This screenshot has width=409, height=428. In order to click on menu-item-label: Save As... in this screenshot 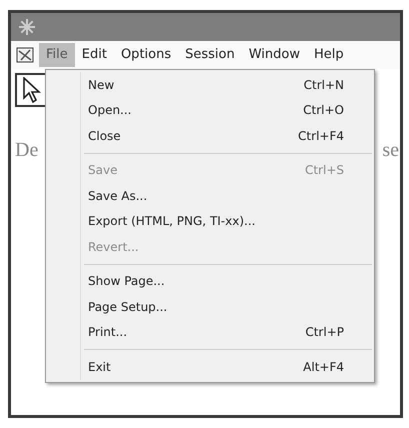, I will do `click(118, 196)`.